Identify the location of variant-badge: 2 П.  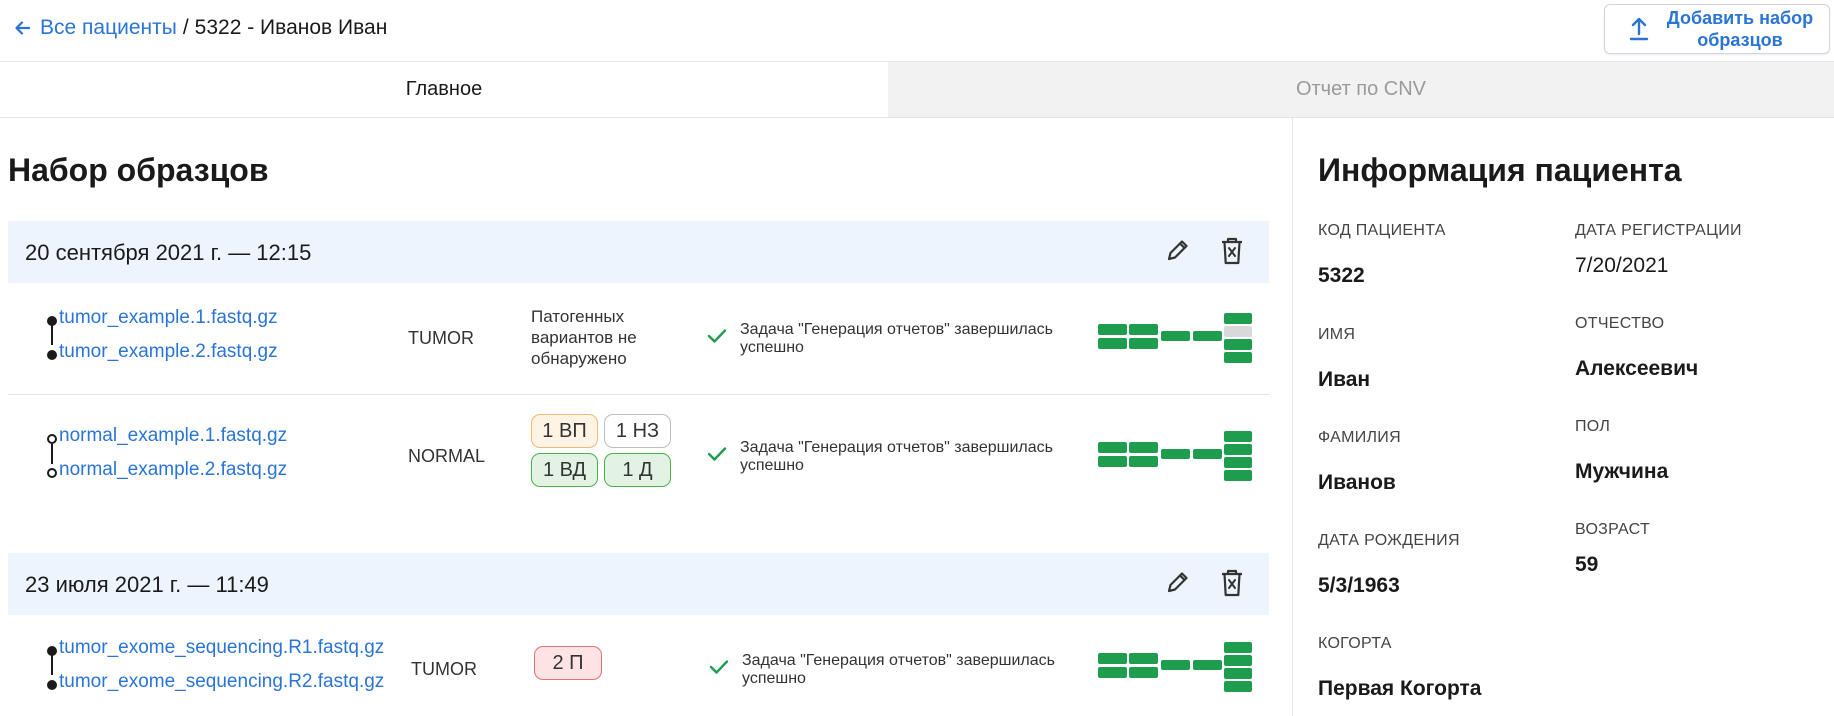
(568, 663).